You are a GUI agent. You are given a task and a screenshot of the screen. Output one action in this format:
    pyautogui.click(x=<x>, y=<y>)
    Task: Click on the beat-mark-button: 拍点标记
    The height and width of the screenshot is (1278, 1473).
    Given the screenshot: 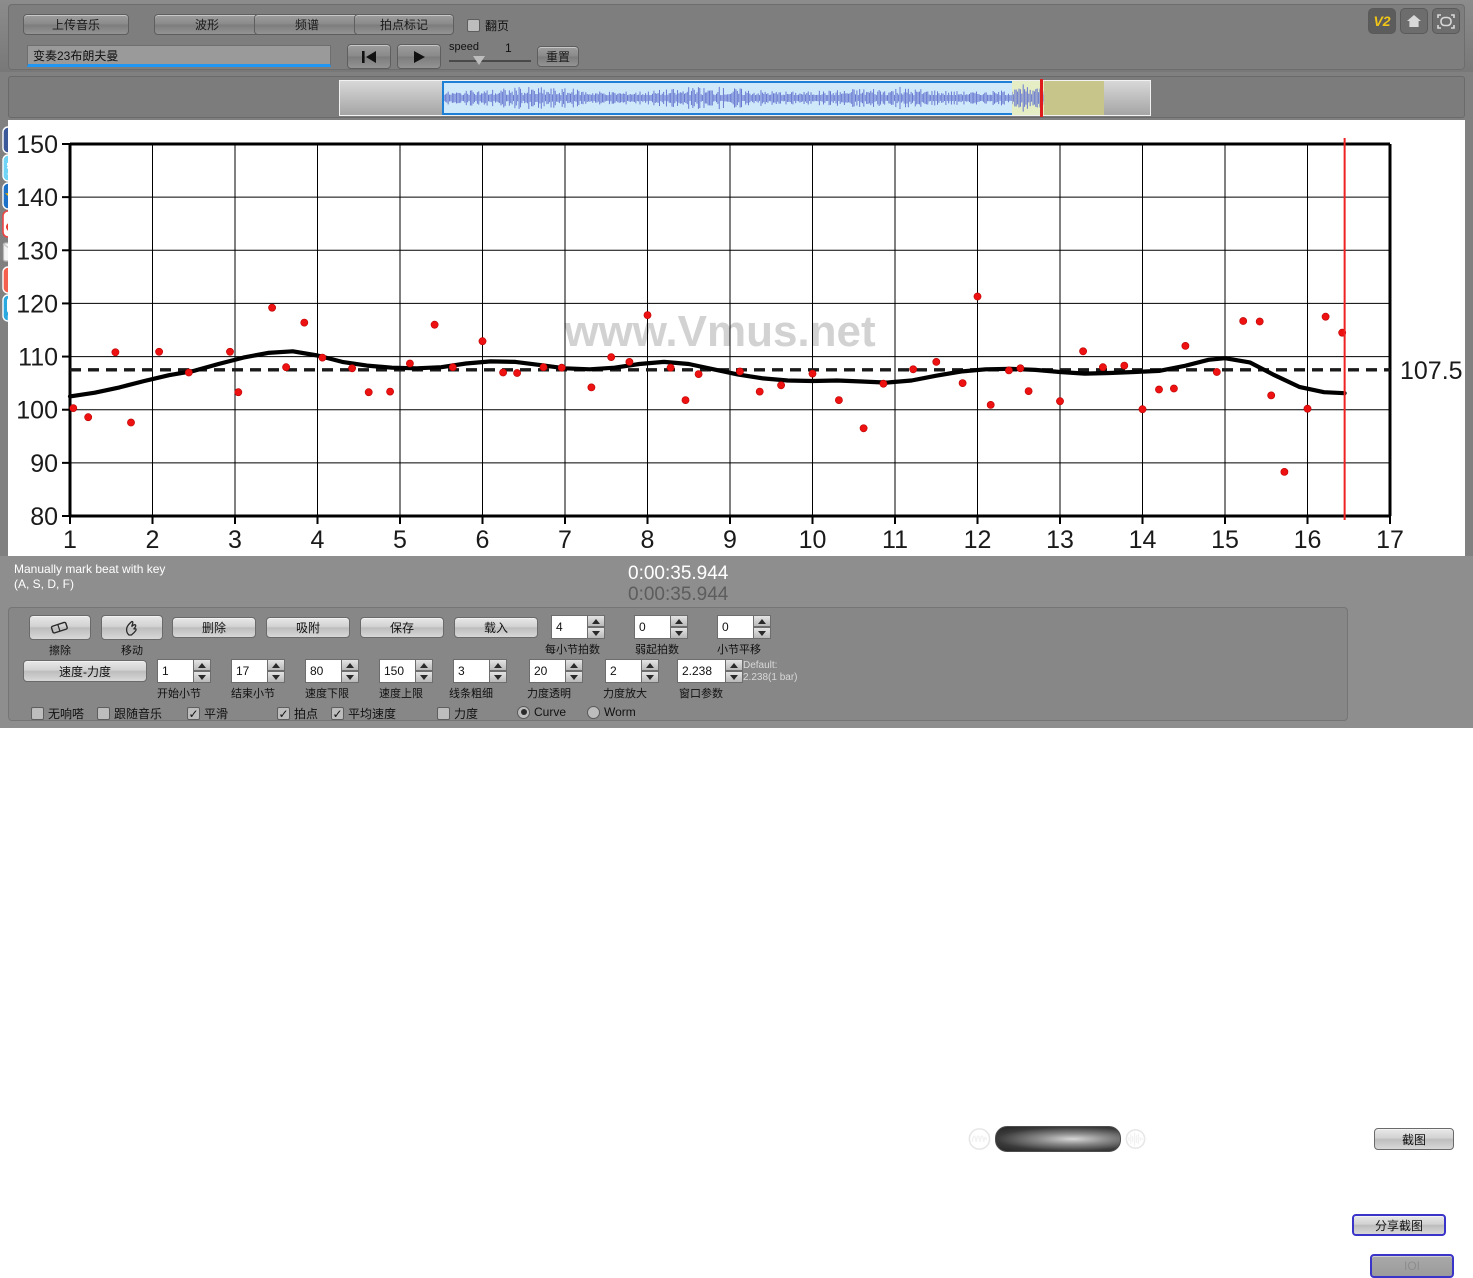 What is the action you would take?
    pyautogui.click(x=404, y=24)
    